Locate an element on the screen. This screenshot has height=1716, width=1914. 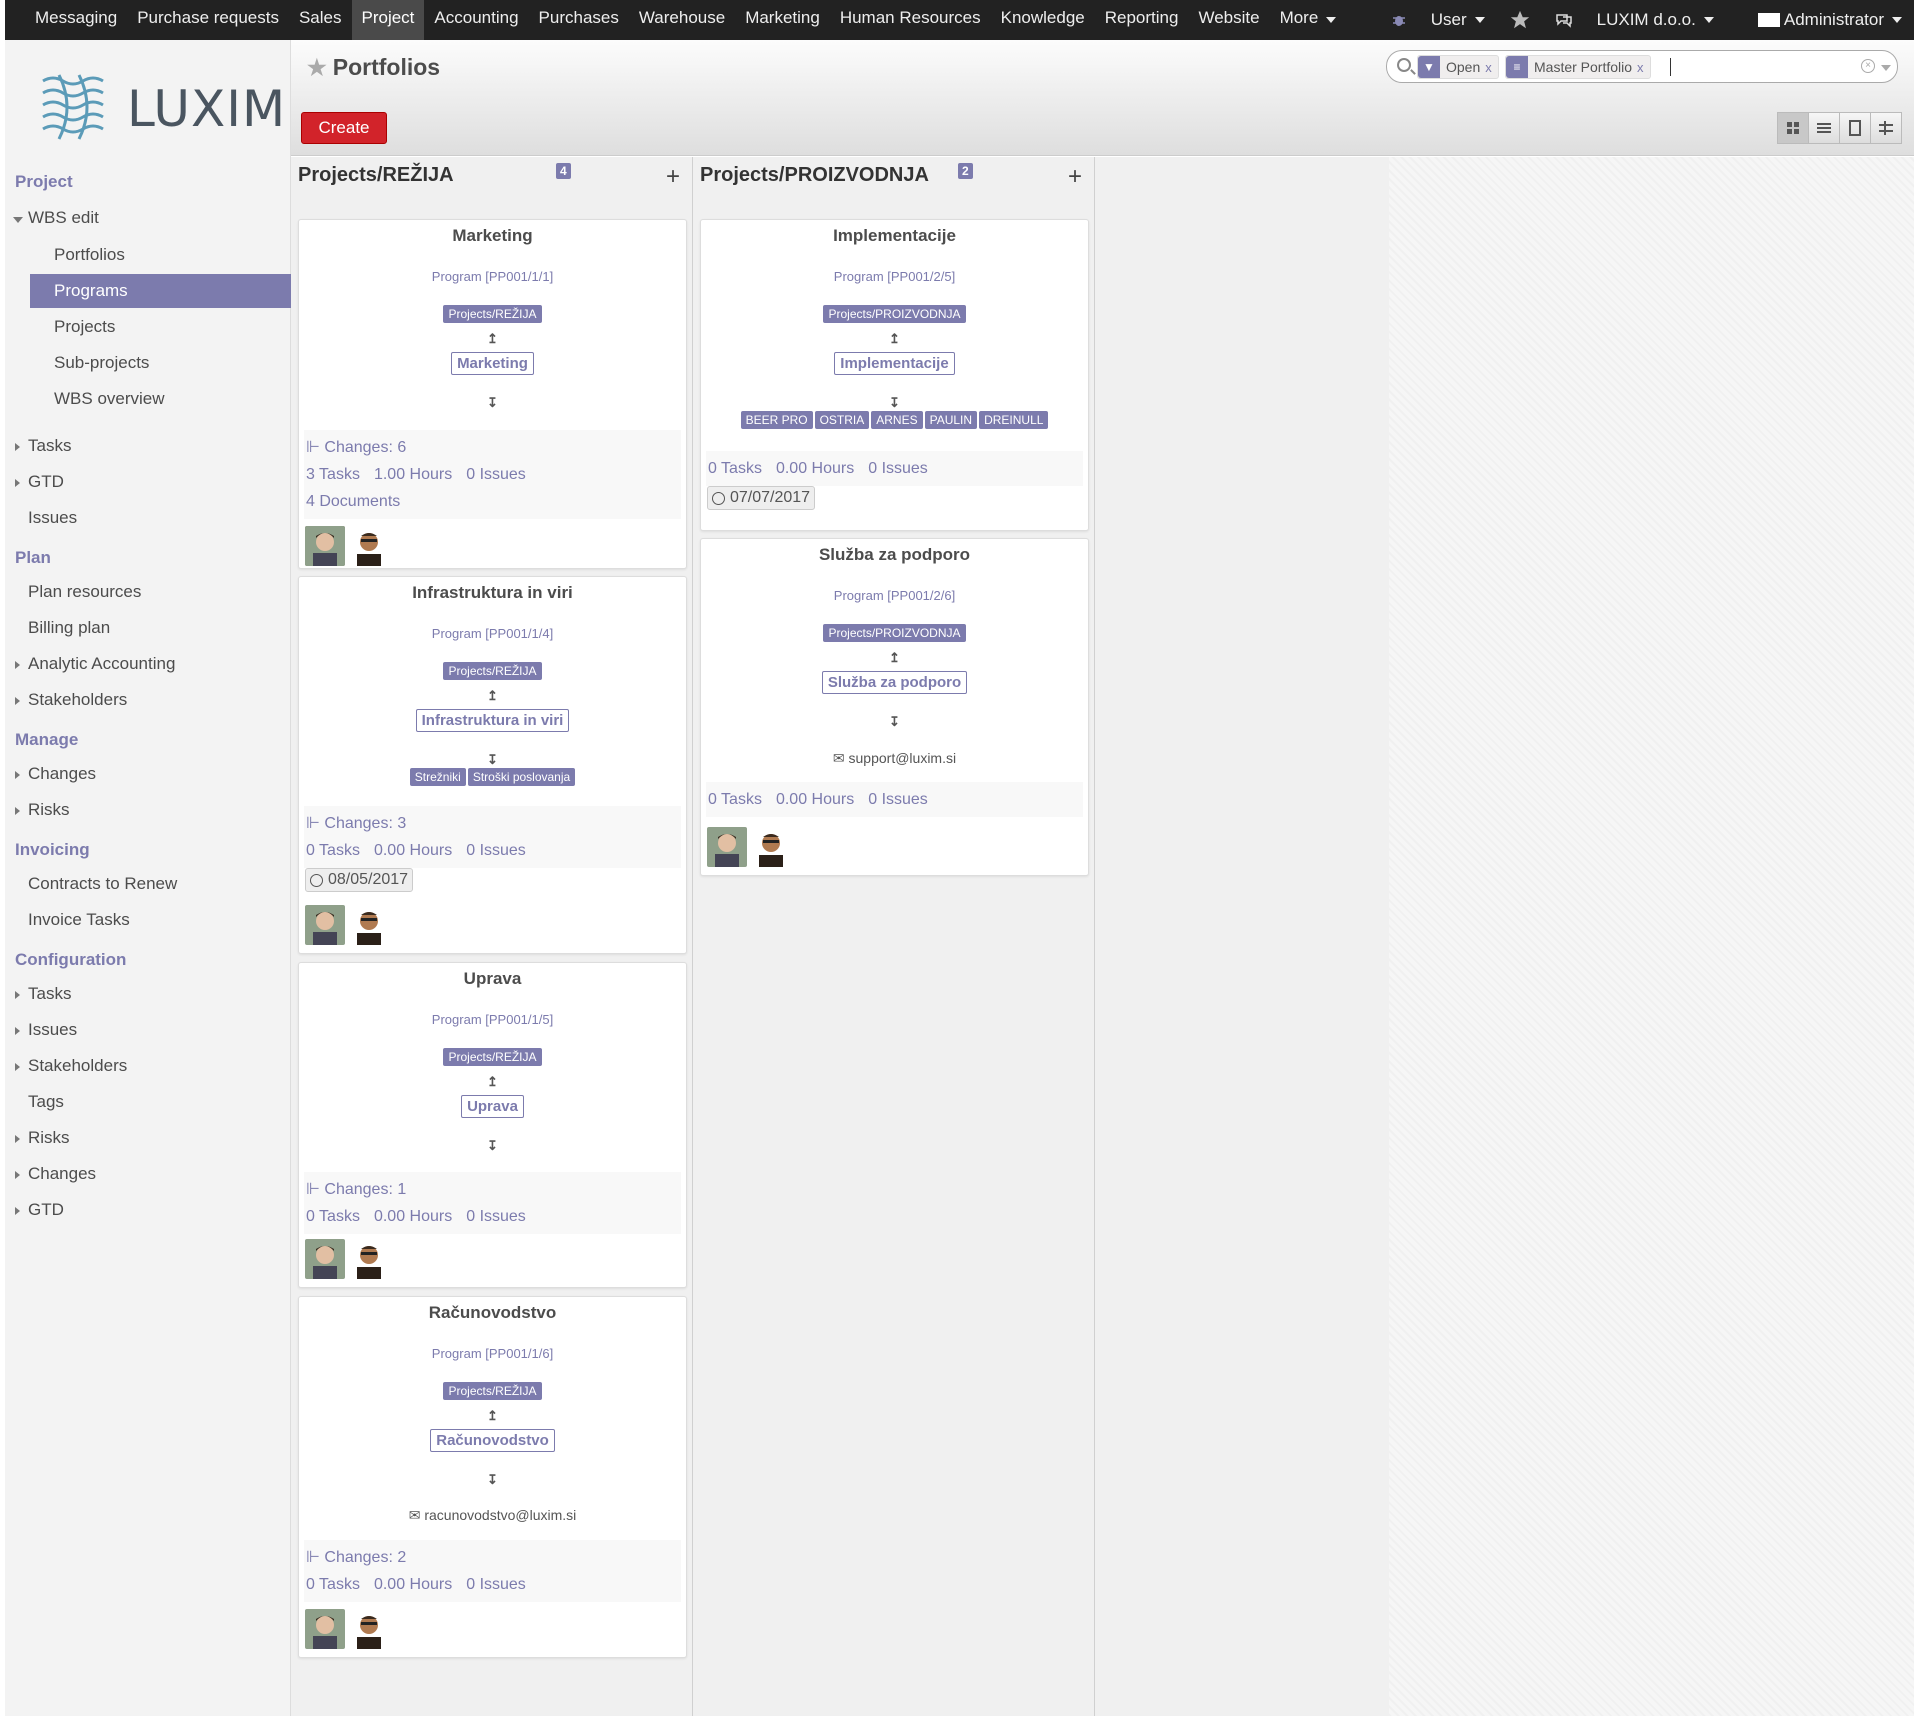
sidebar-item-analytic-accounting: Analytic Accounting is located at coordinates (148, 664).